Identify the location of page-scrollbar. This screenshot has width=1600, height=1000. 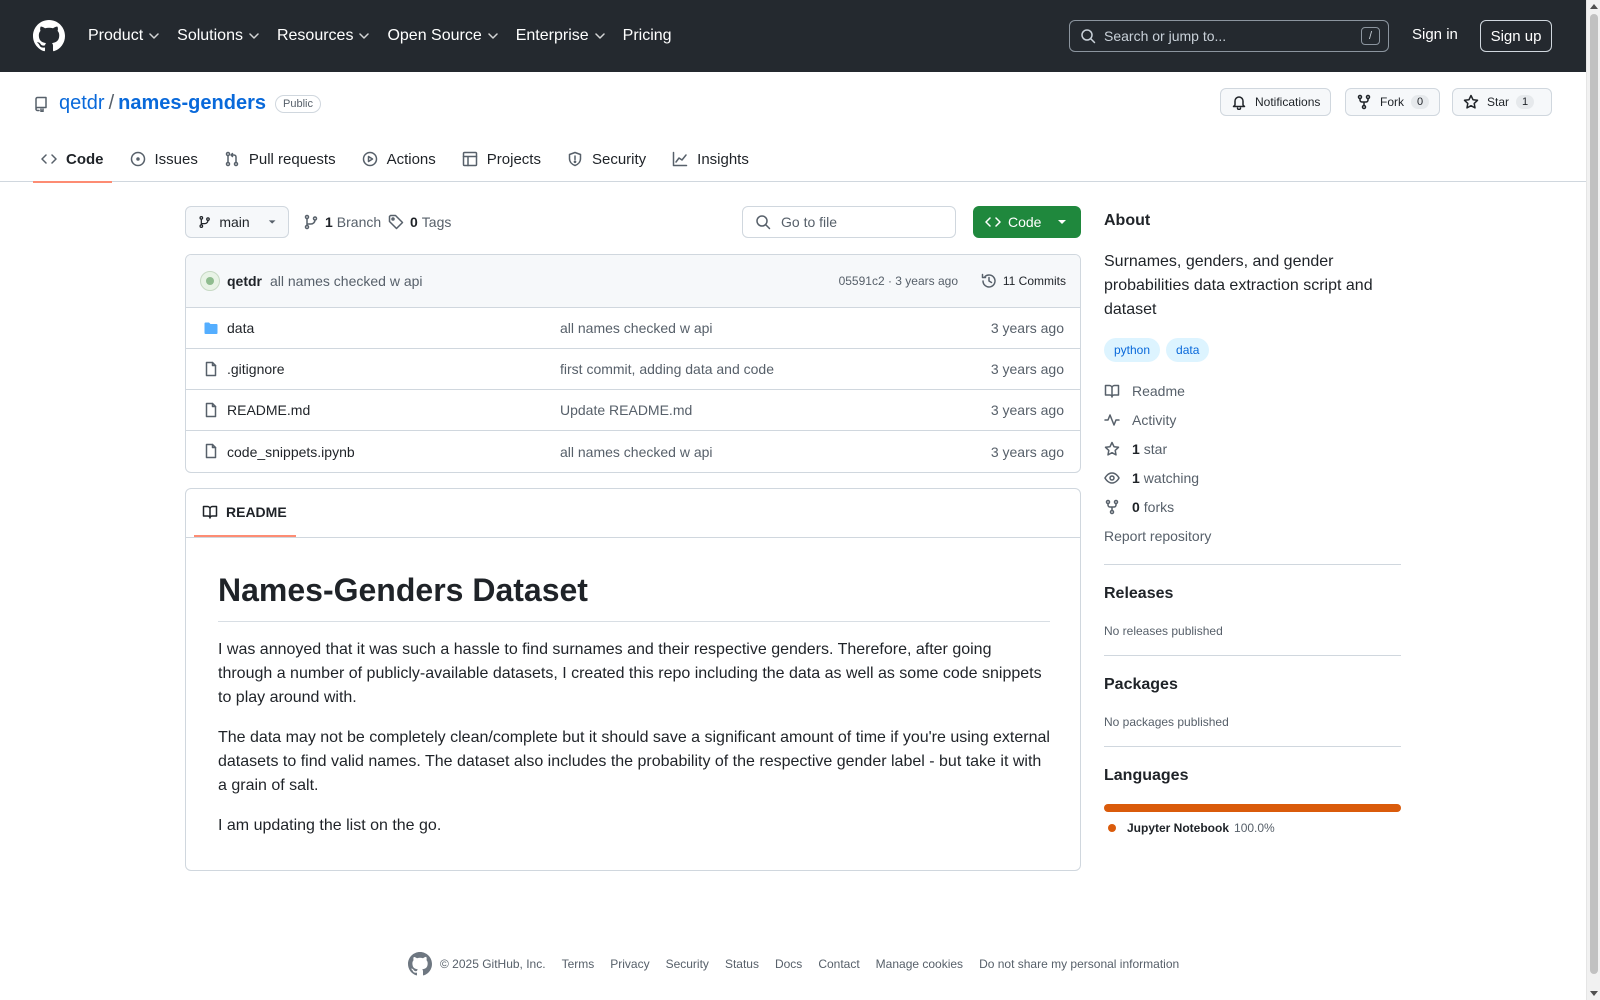
(1593, 500).